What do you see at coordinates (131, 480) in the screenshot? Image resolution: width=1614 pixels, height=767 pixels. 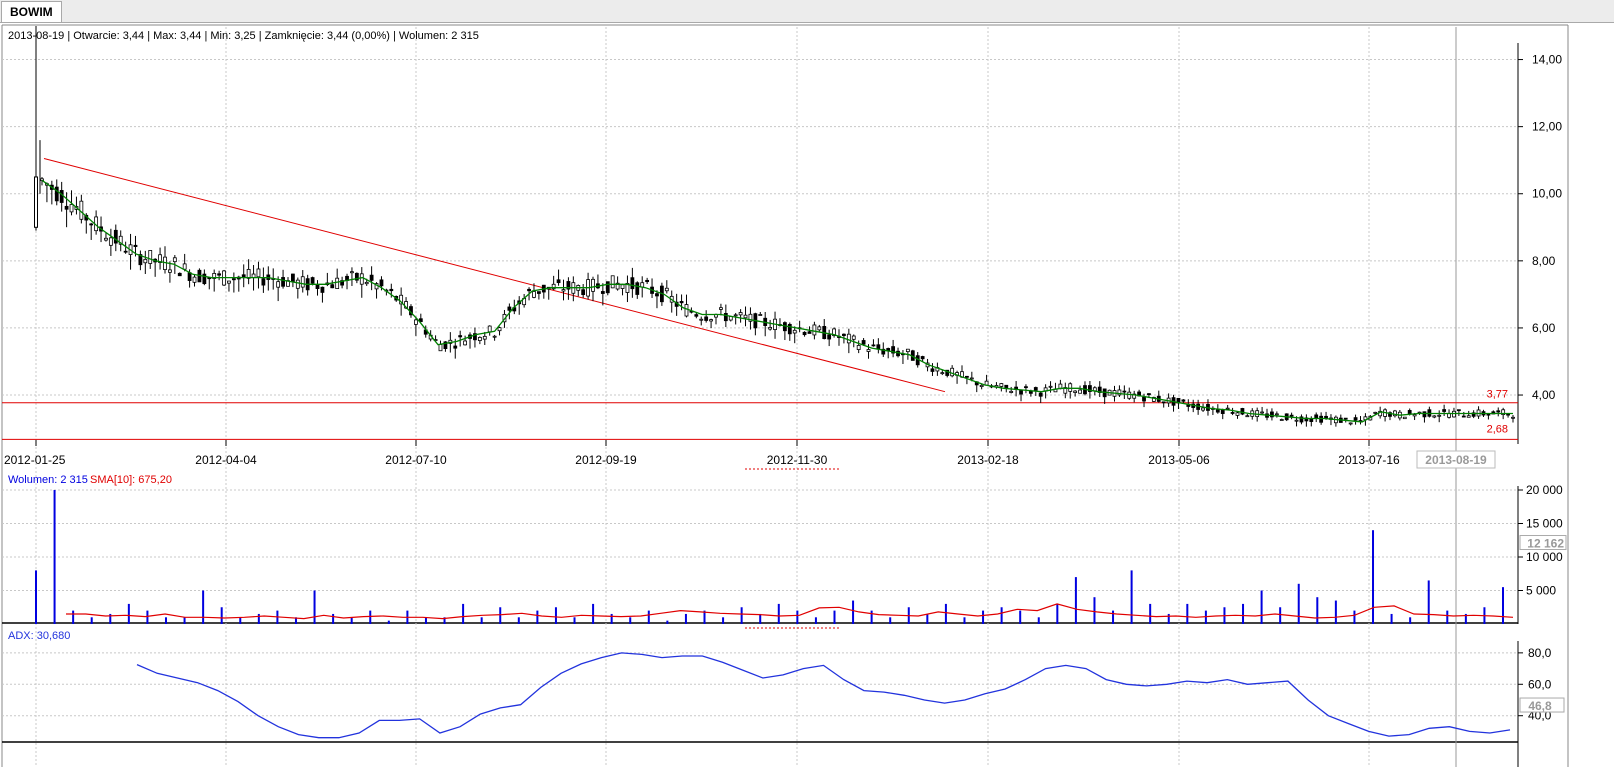 I see `volume-sma-legend: SMA[10]: 675,20` at bounding box center [131, 480].